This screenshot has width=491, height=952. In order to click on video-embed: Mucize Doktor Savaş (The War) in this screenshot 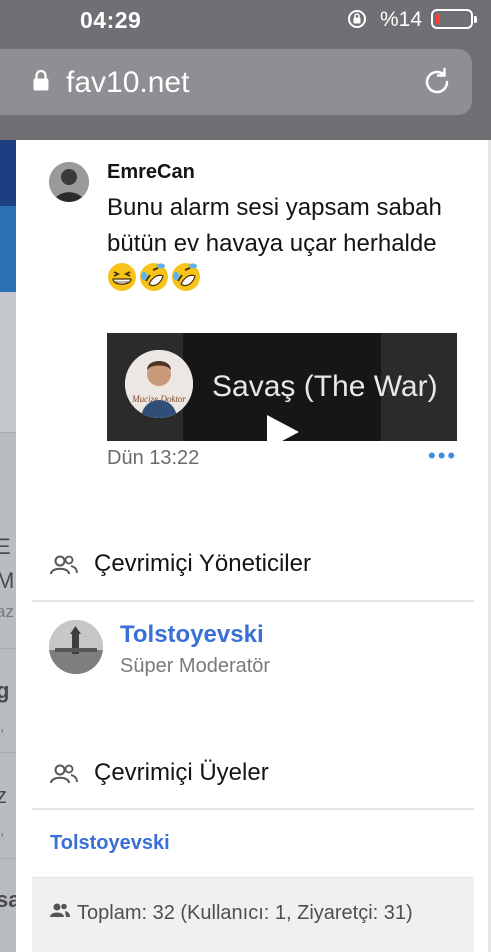, I will do `click(282, 387)`.